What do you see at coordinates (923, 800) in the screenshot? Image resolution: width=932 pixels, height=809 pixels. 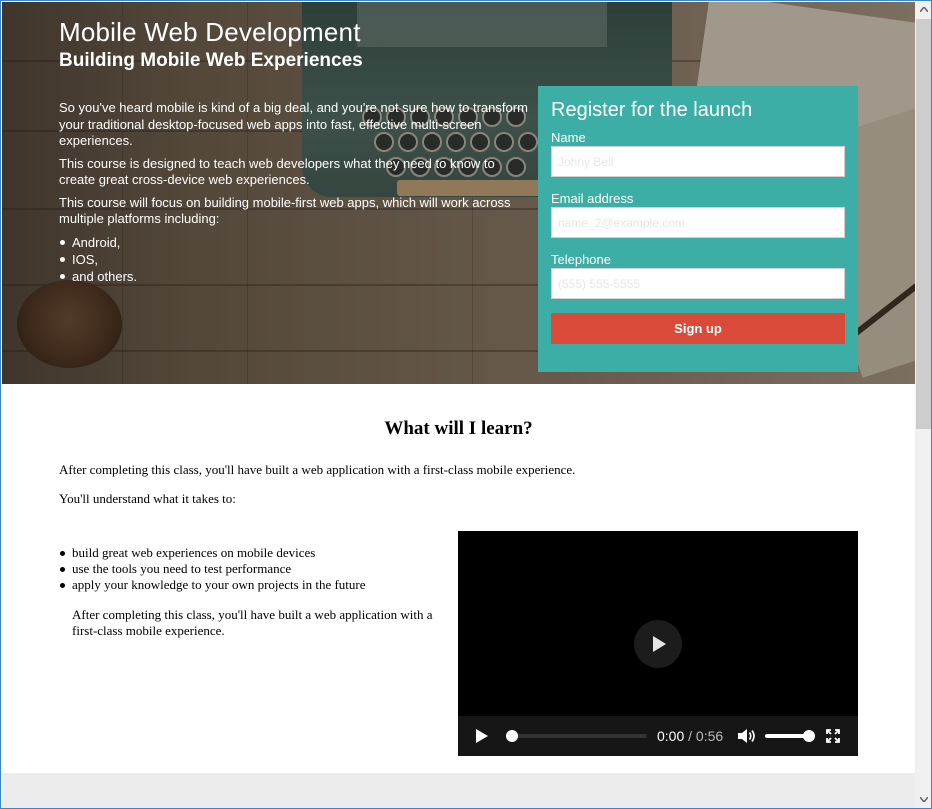 I see `scroll-down-icon` at bounding box center [923, 800].